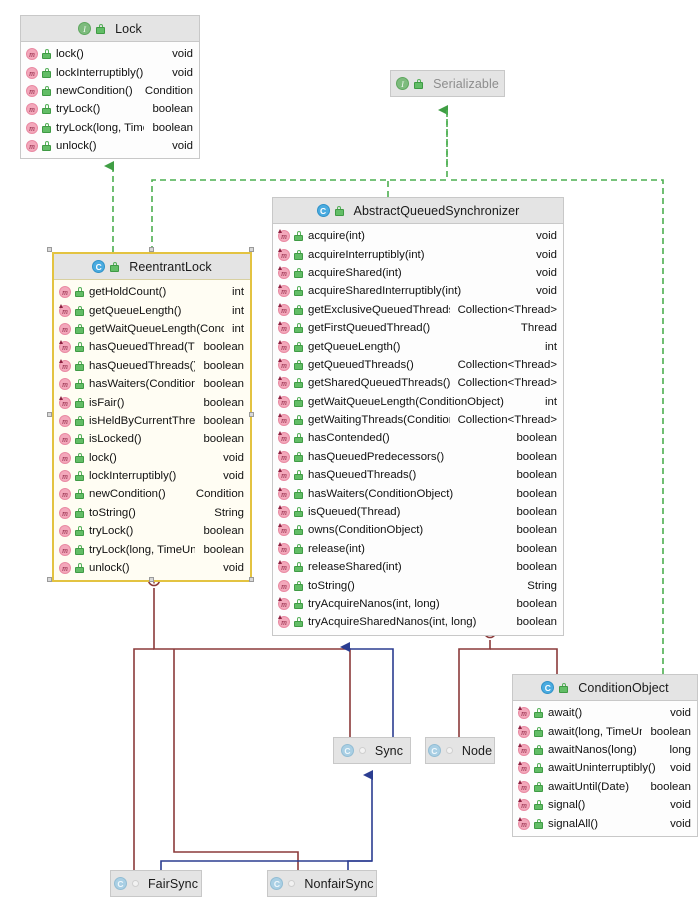  Describe the element at coordinates (251, 249) in the screenshot. I see `selection-handle-tr` at that location.